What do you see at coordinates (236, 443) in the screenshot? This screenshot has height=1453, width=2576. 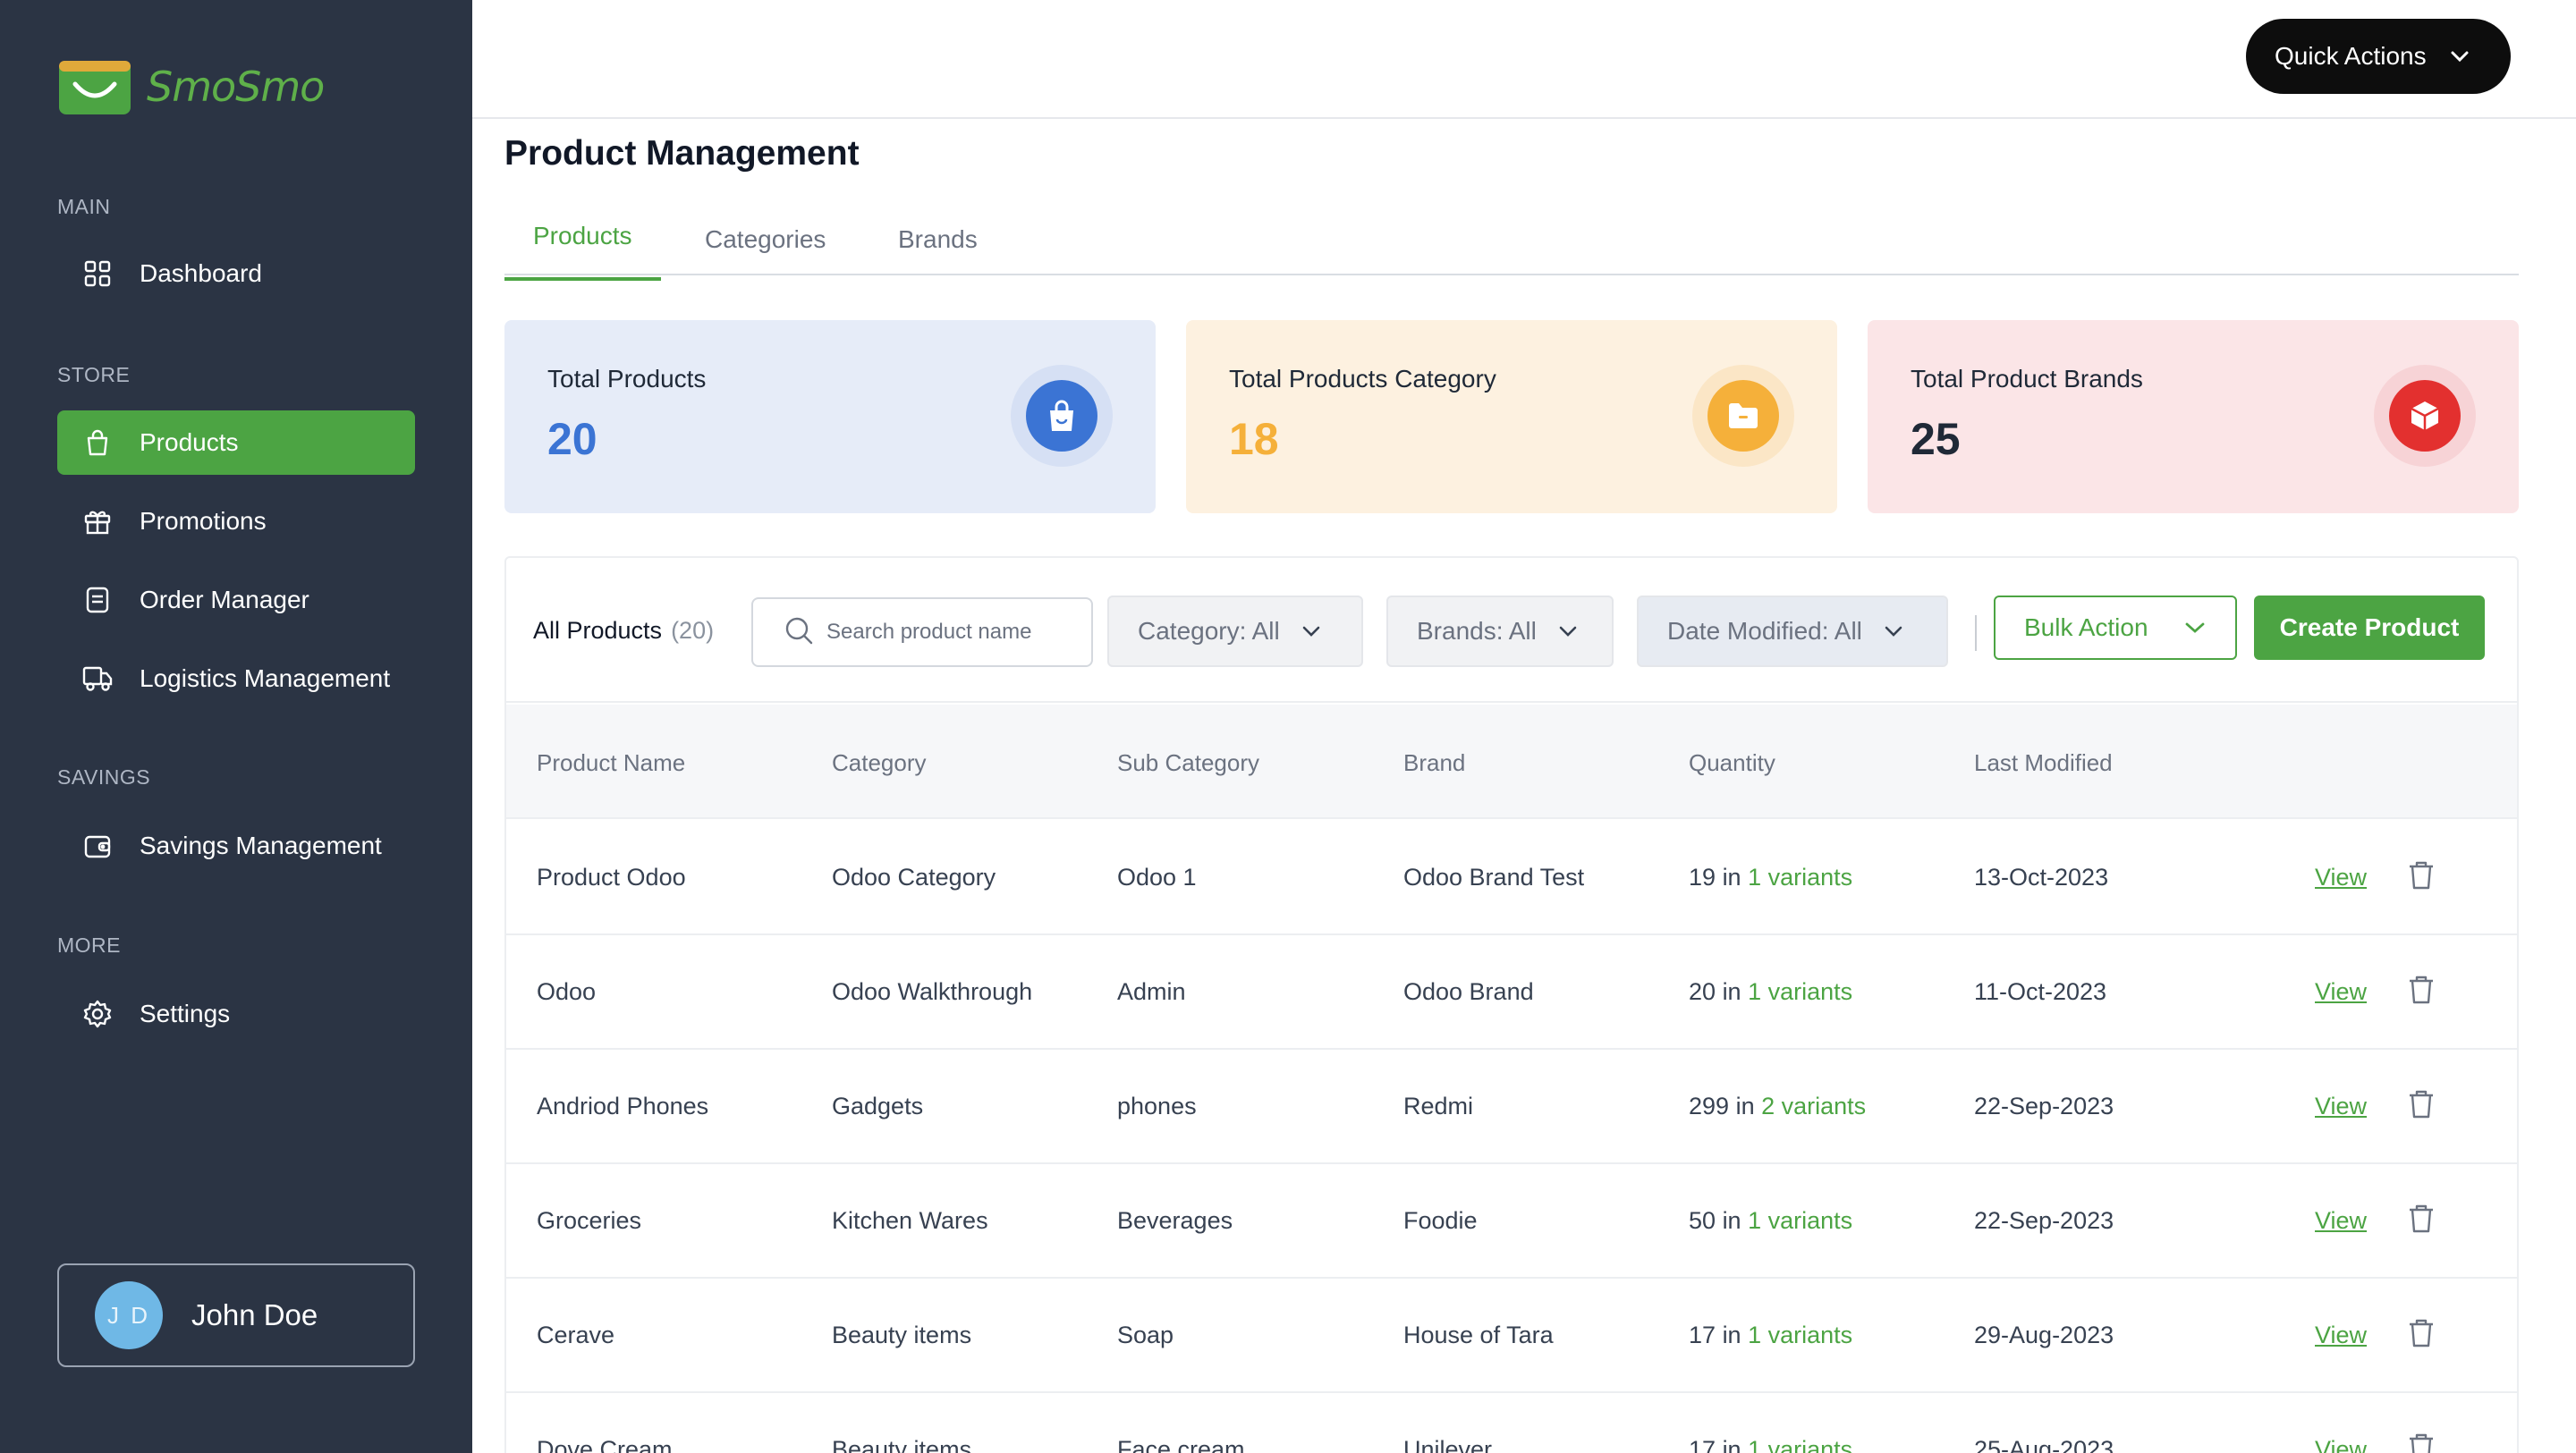 I see `sidebar-item-products: Products` at bounding box center [236, 443].